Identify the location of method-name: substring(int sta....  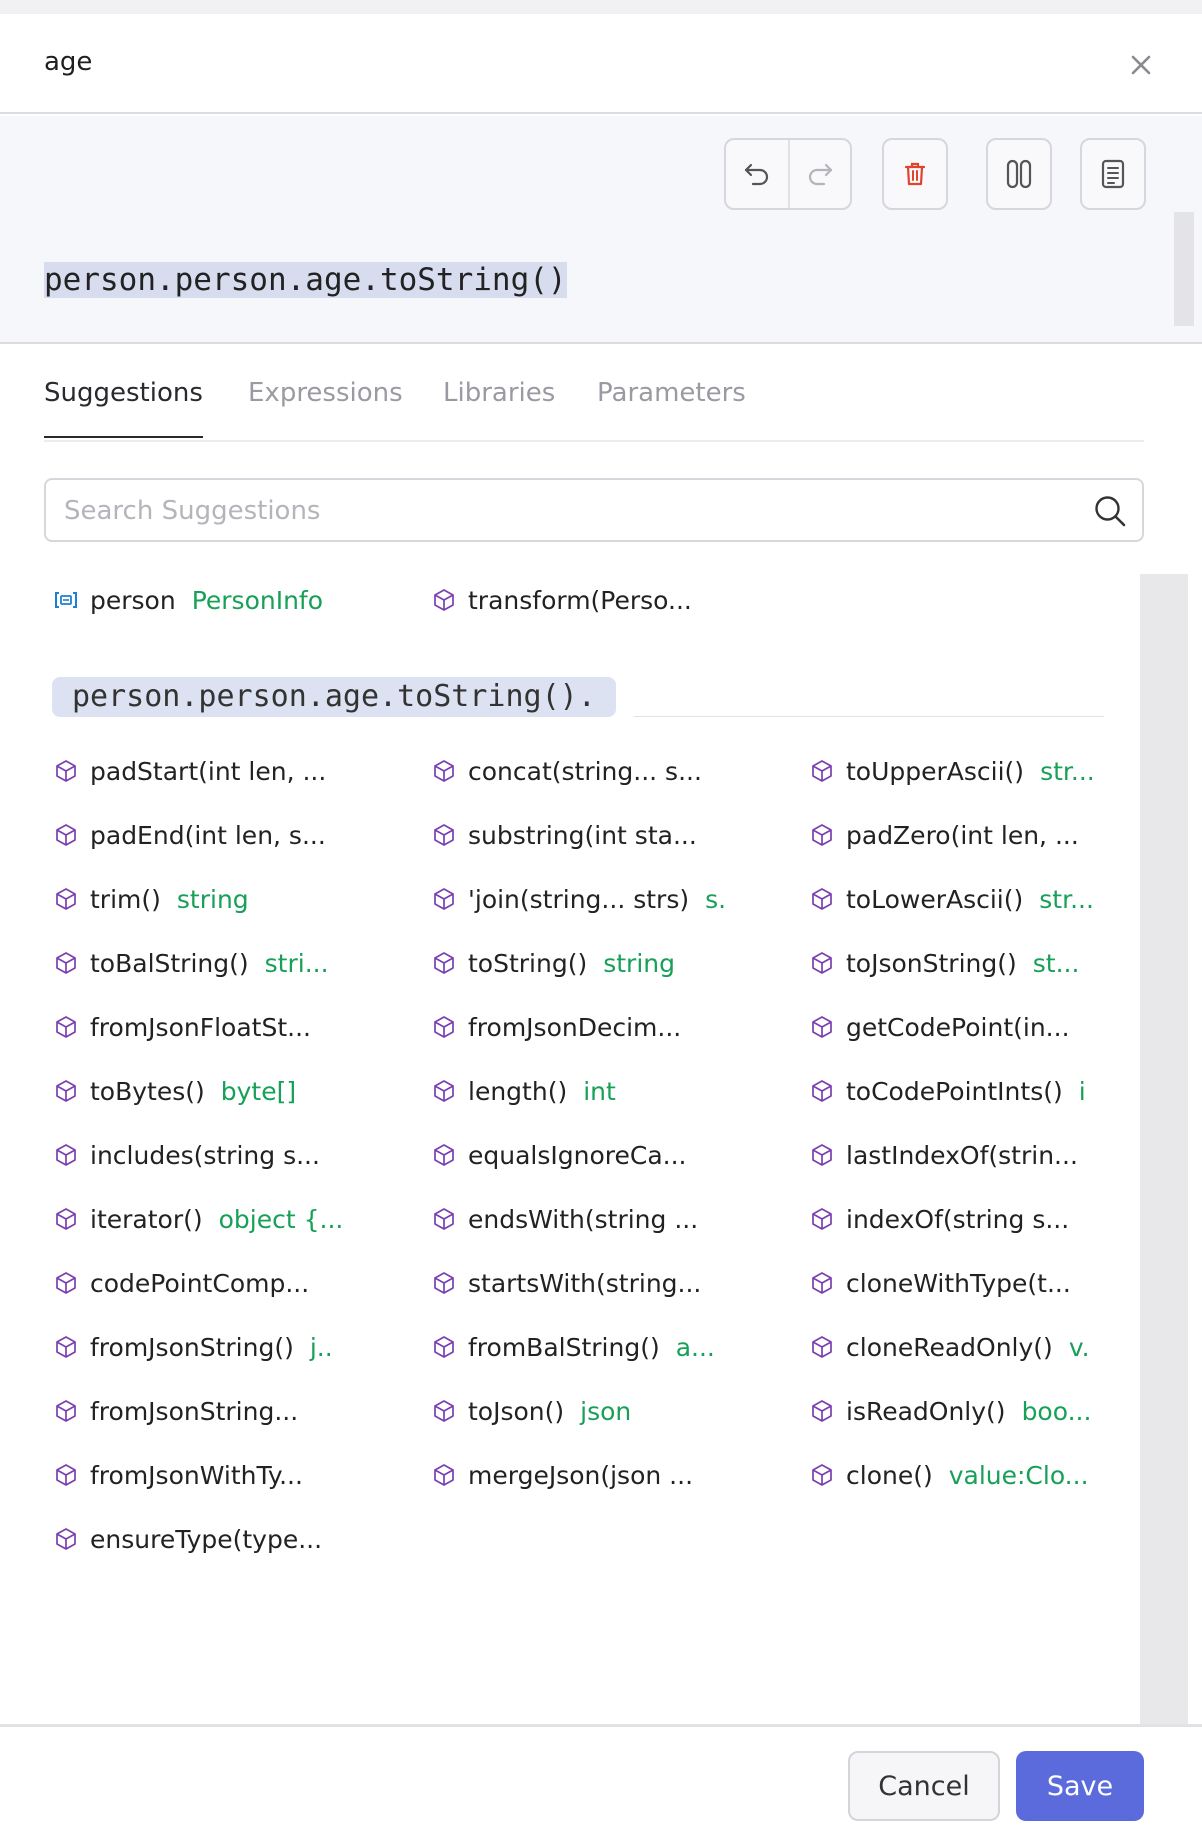
(582, 835).